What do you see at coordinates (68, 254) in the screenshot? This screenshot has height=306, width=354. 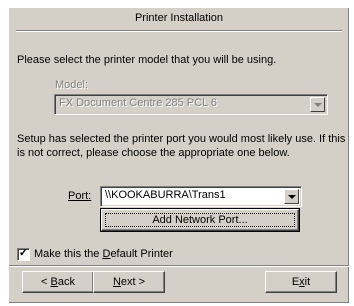 I see `default-printer-label-pre: Make this the` at bounding box center [68, 254].